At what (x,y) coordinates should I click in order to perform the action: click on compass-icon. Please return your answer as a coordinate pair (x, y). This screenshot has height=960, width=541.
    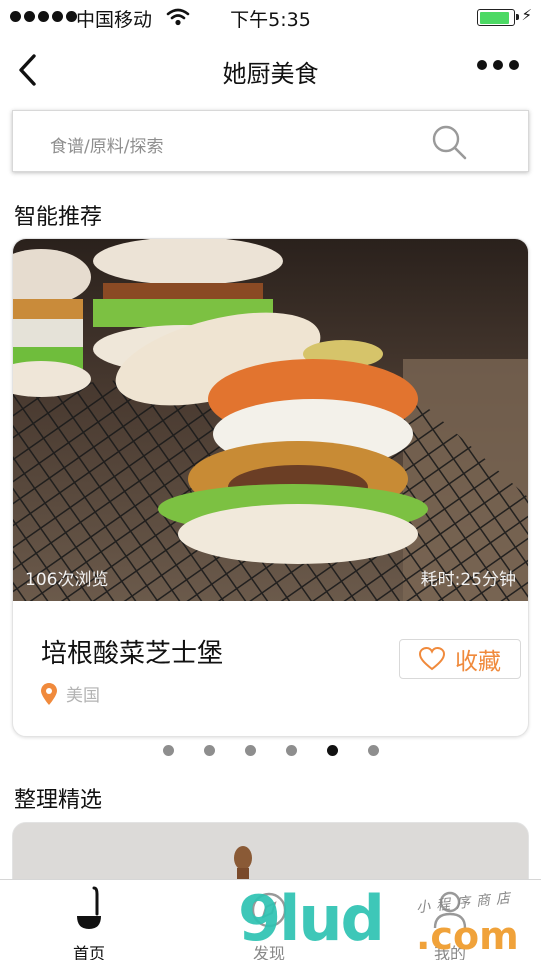
    Looking at the image, I should click on (269, 910).